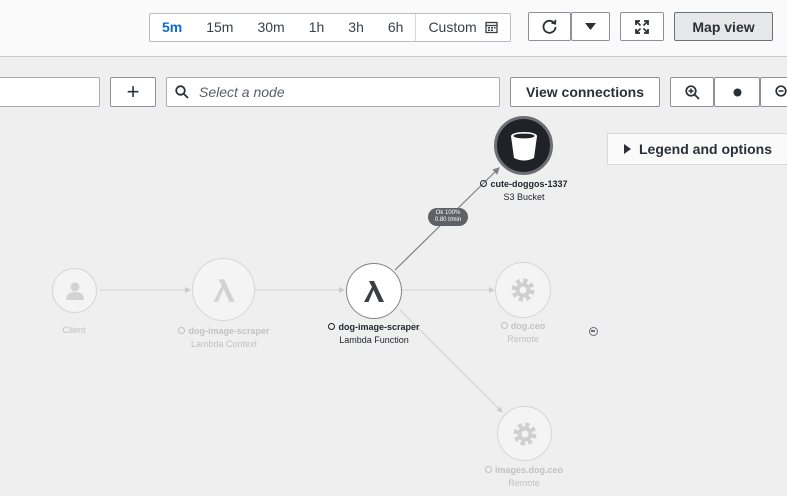 Image resolution: width=787 pixels, height=496 pixels. What do you see at coordinates (448, 213) in the screenshot?
I see `edge-status: Ok 100%` at bounding box center [448, 213].